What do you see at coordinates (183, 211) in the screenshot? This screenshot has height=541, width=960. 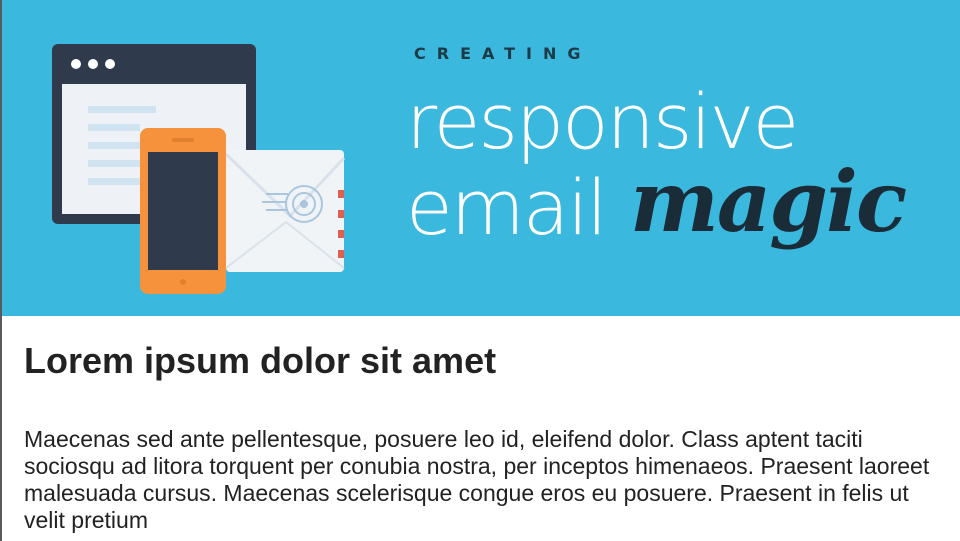 I see `smartphone-icon` at bounding box center [183, 211].